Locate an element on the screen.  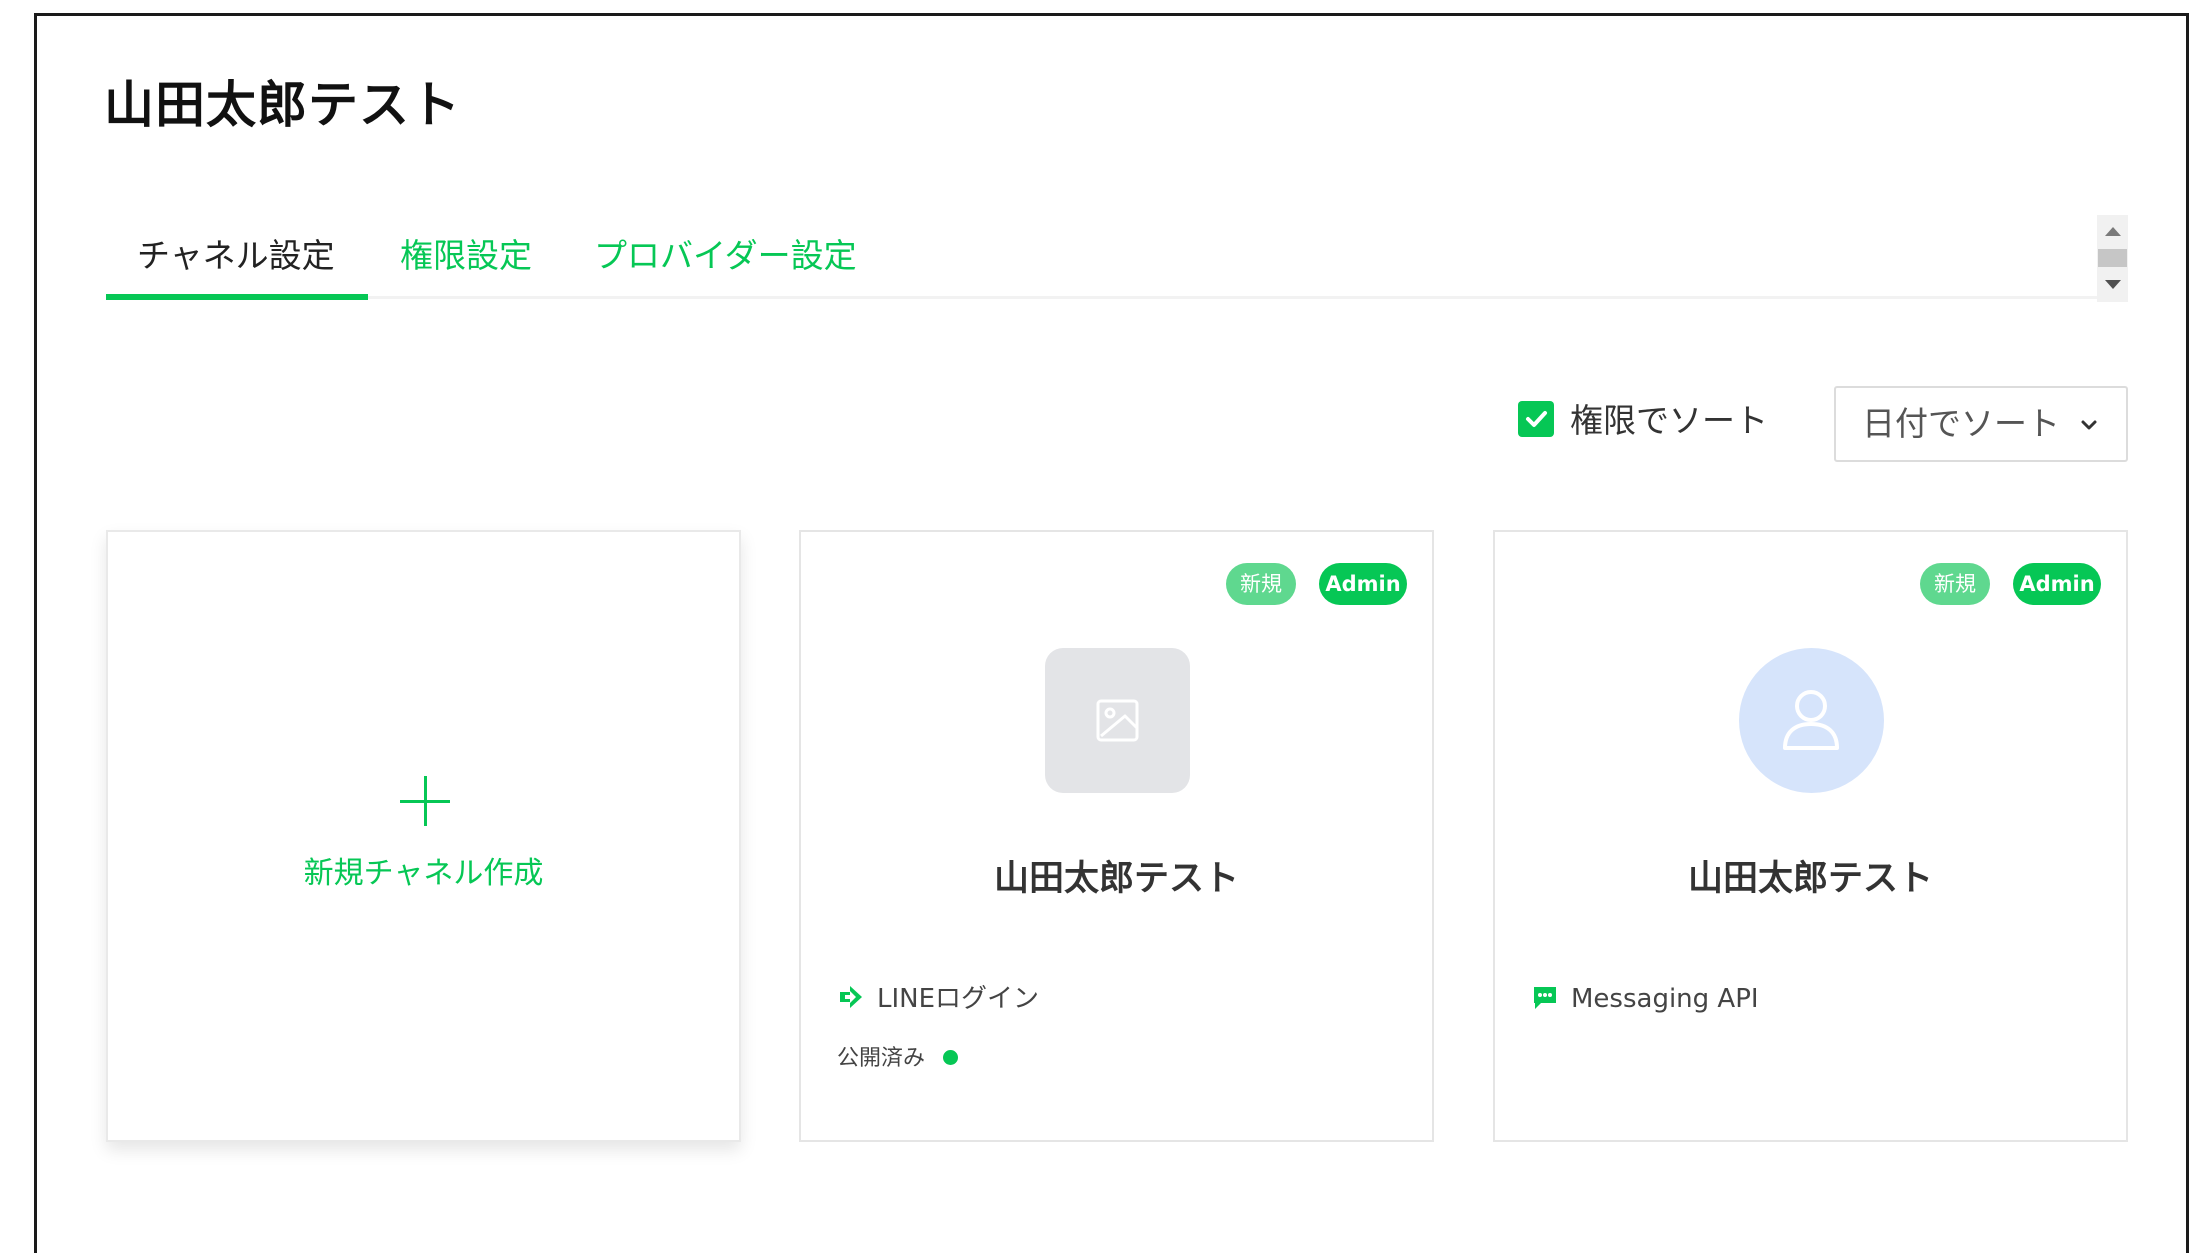
channel-avatar-placeholder is located at coordinates (1811, 720).